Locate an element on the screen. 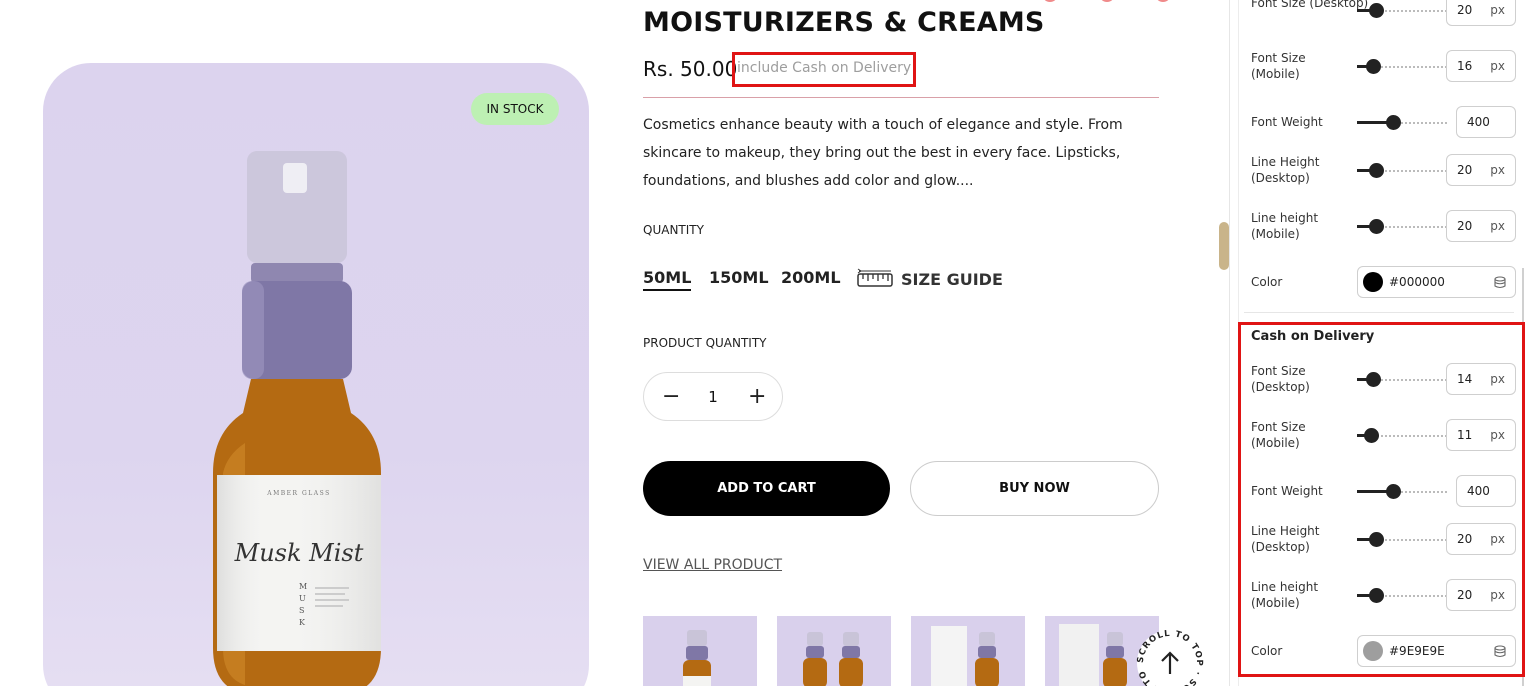 The height and width of the screenshot is (686, 1527). cod-color-picker-input: #9E9E9E is located at coordinates (1436, 651).